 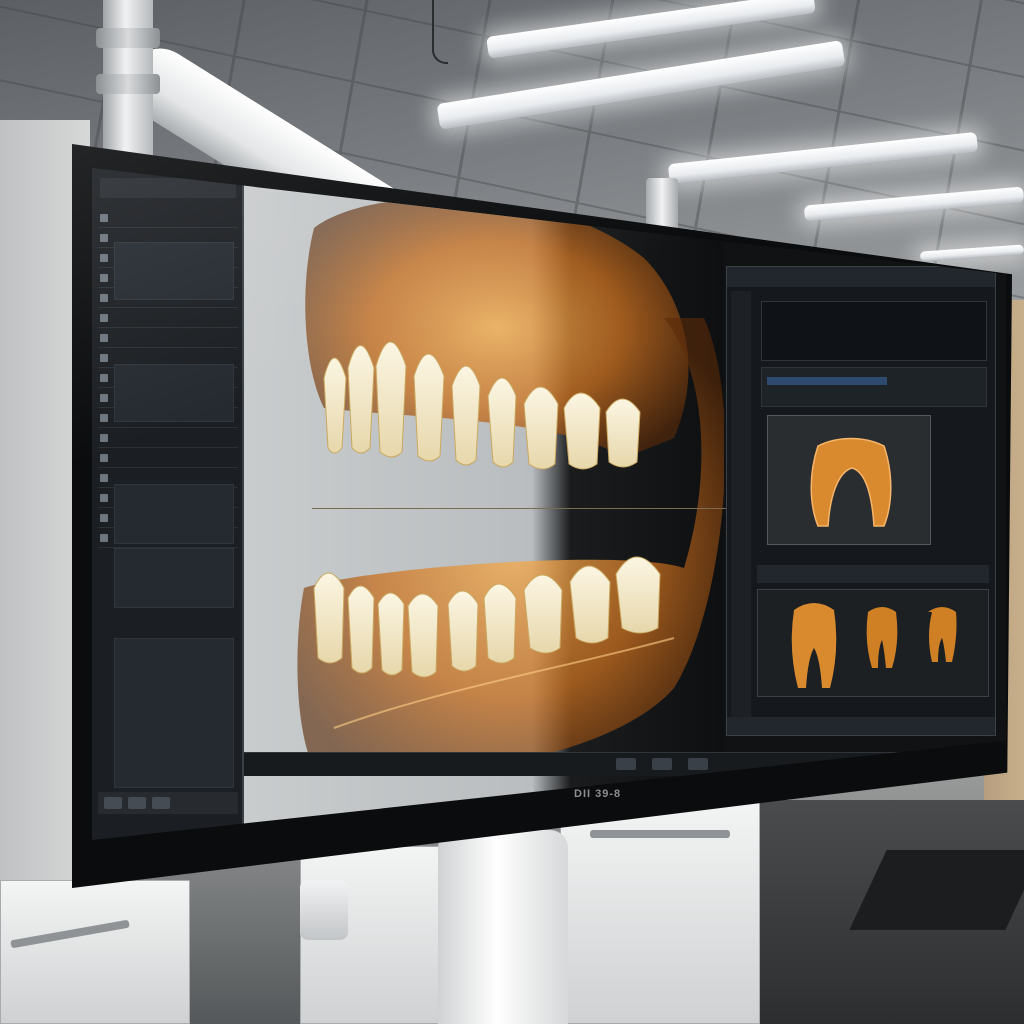 I want to click on measurement-line, so click(x=522, y=508).